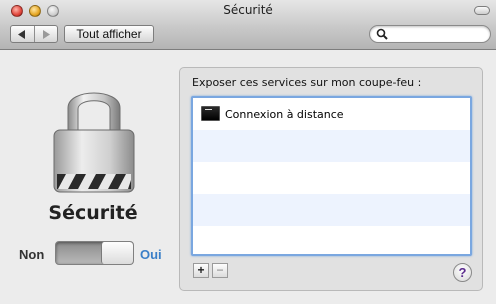 This screenshot has height=304, width=496. I want to click on search-field, so click(430, 34).